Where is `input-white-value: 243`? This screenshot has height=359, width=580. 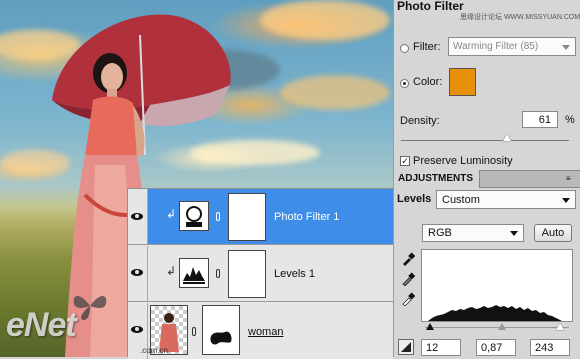 input-white-value: 243 is located at coordinates (544, 348).